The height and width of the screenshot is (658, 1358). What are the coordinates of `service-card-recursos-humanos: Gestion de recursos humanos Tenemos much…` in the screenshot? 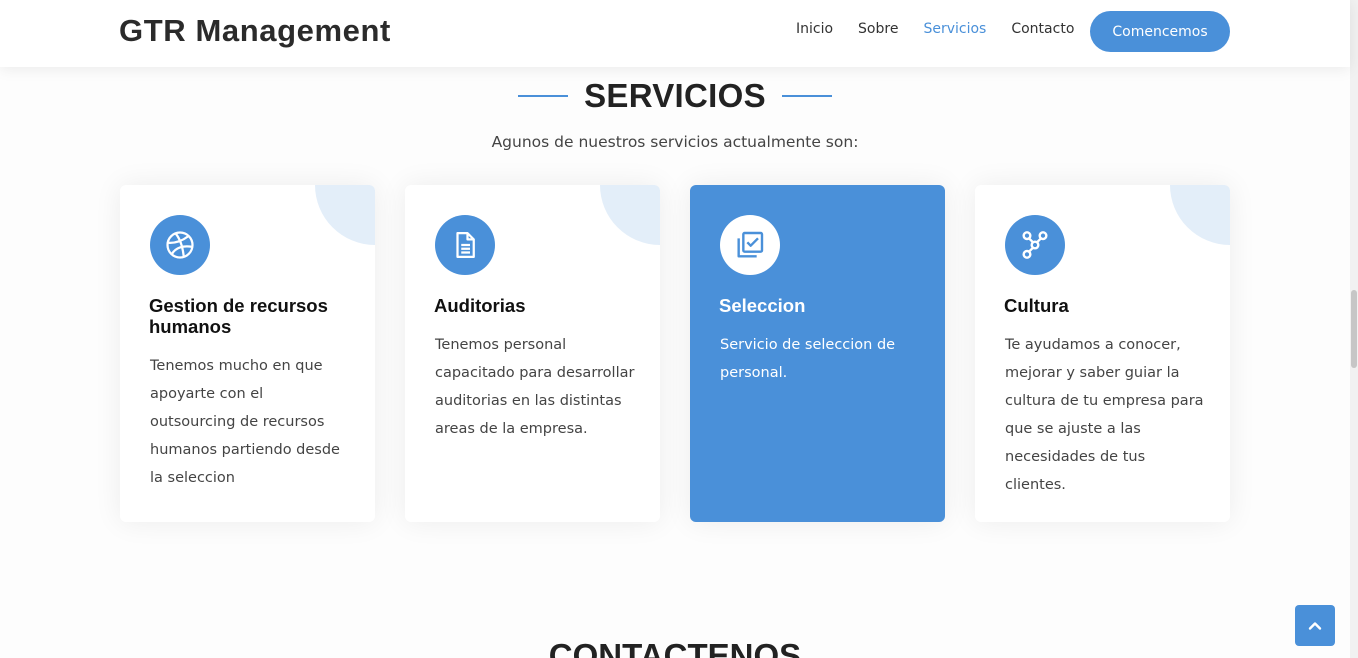 It's located at (247, 353).